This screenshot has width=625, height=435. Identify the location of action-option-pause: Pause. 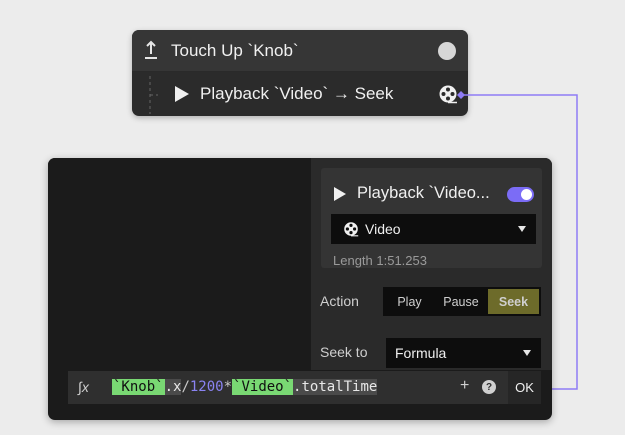
(461, 301).